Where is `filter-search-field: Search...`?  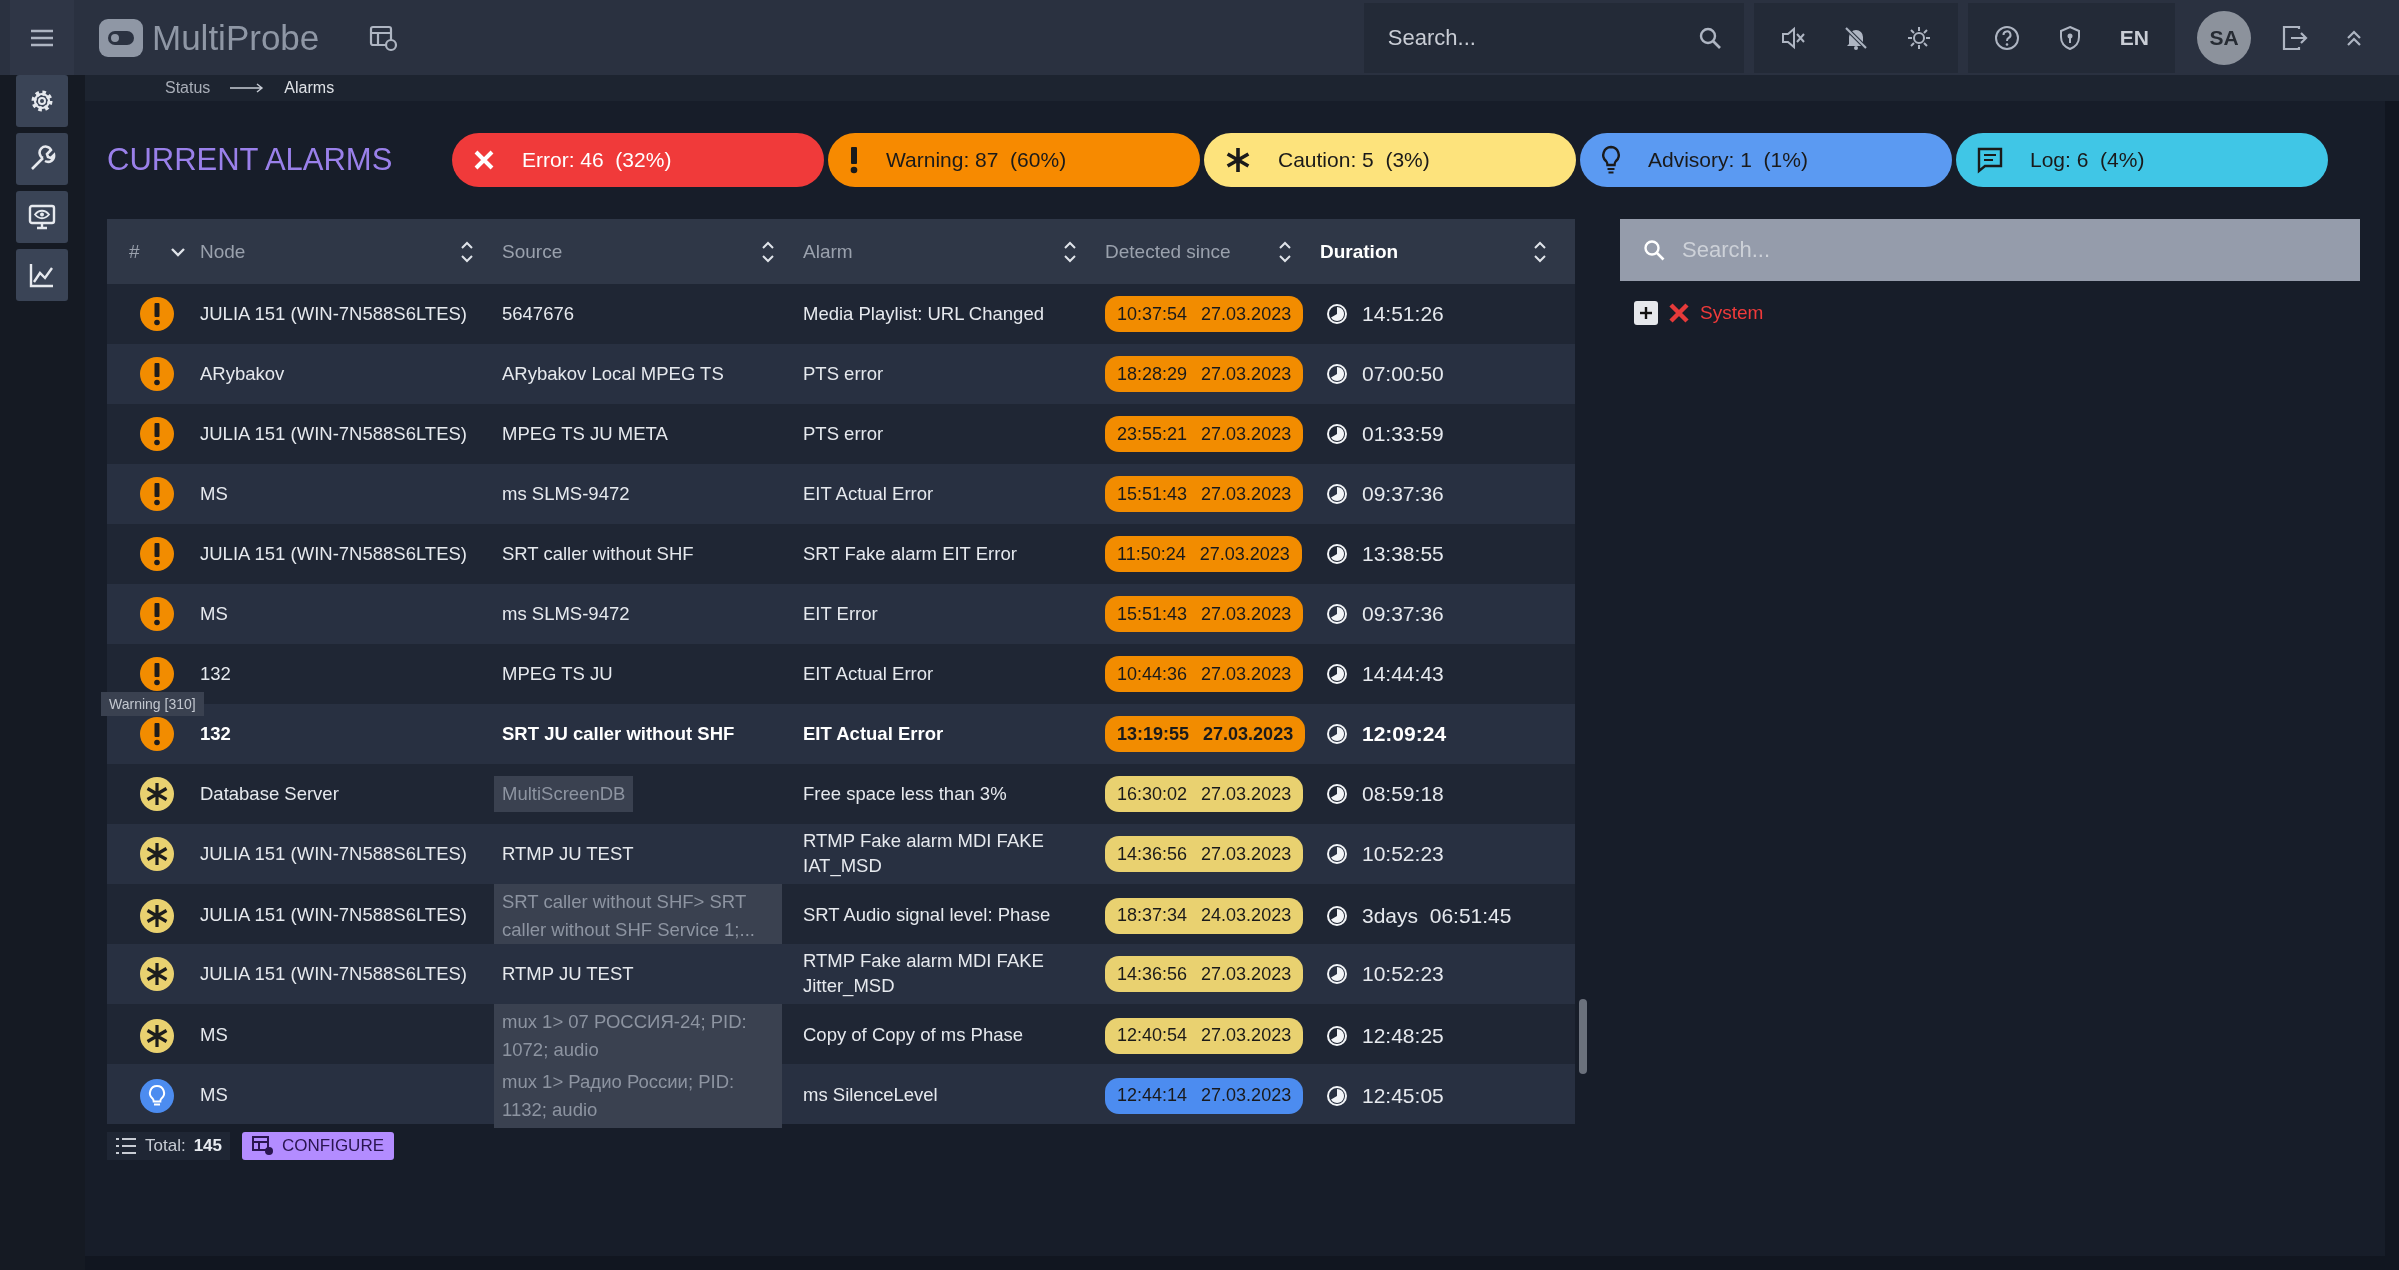
filter-search-field: Search... is located at coordinates (1990, 250).